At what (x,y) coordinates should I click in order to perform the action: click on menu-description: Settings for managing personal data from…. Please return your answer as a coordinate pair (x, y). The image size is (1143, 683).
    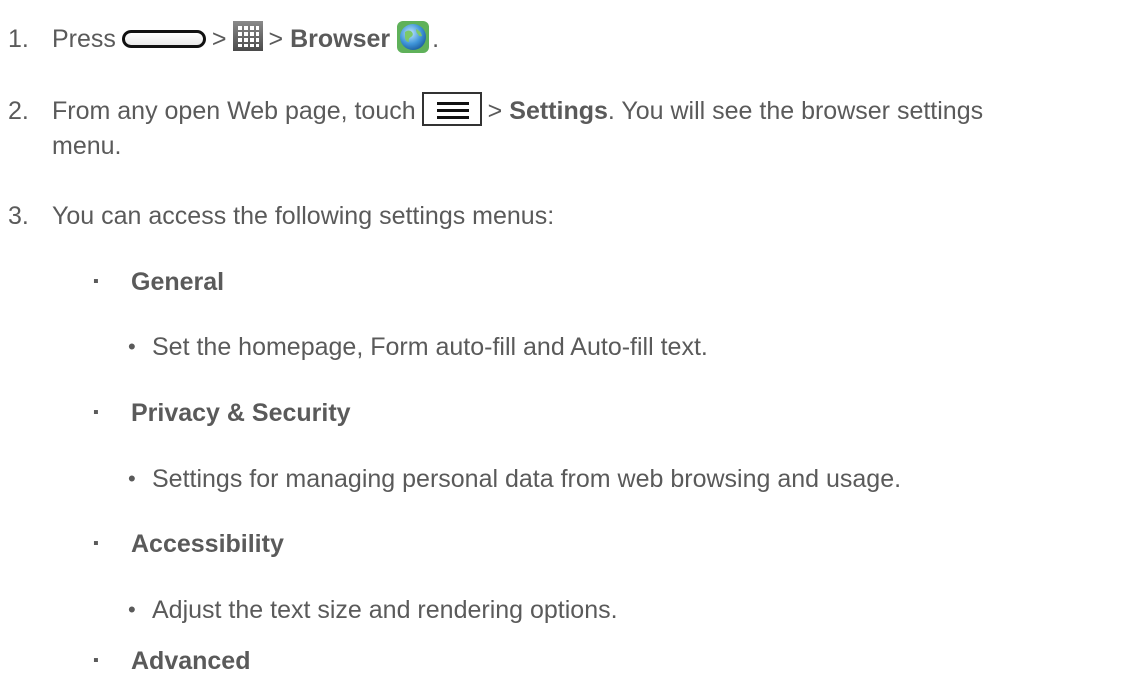
    Looking at the image, I should click on (527, 479).